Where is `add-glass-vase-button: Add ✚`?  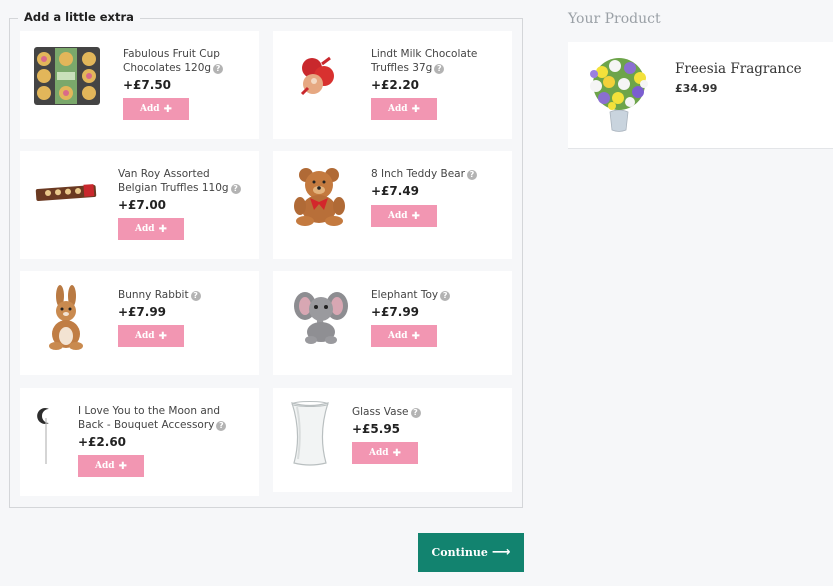
add-glass-vase-button: Add ✚ is located at coordinates (385, 453).